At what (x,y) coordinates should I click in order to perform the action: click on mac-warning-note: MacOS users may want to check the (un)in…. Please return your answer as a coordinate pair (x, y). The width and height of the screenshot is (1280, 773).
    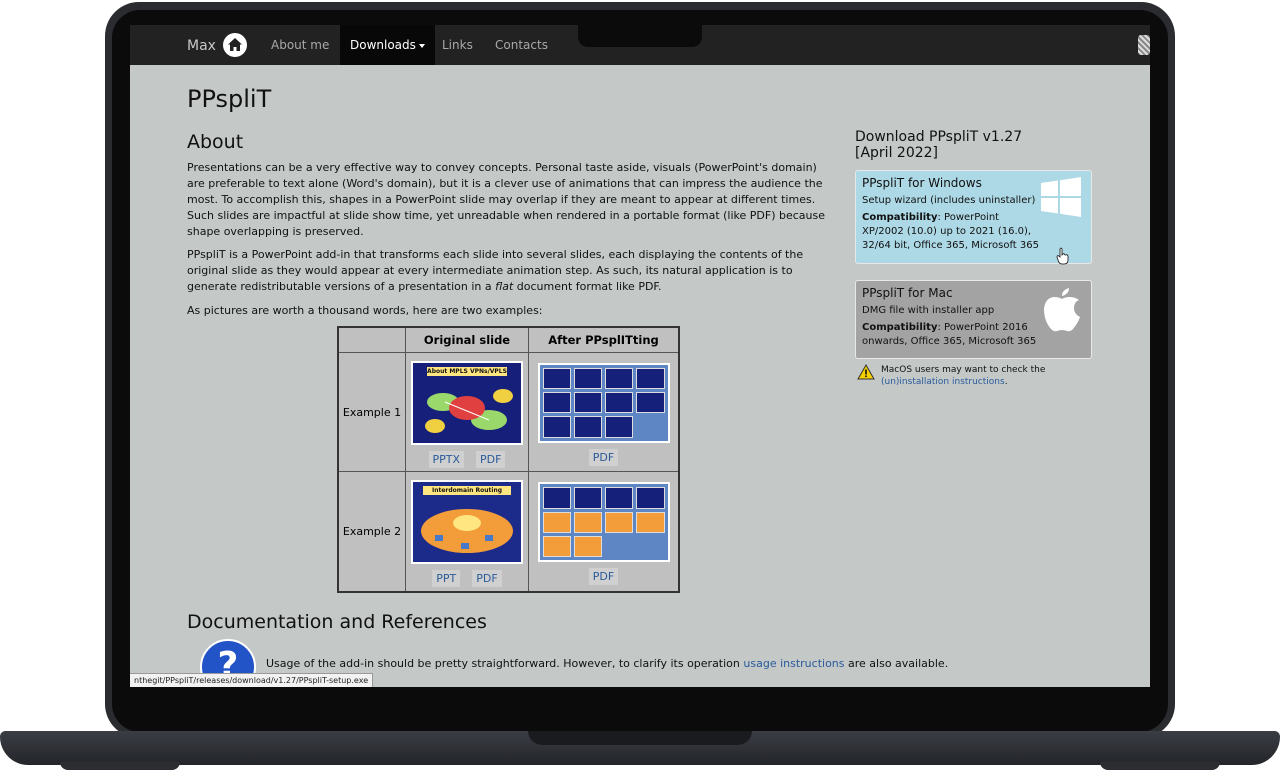
    Looking at the image, I should click on (964, 376).